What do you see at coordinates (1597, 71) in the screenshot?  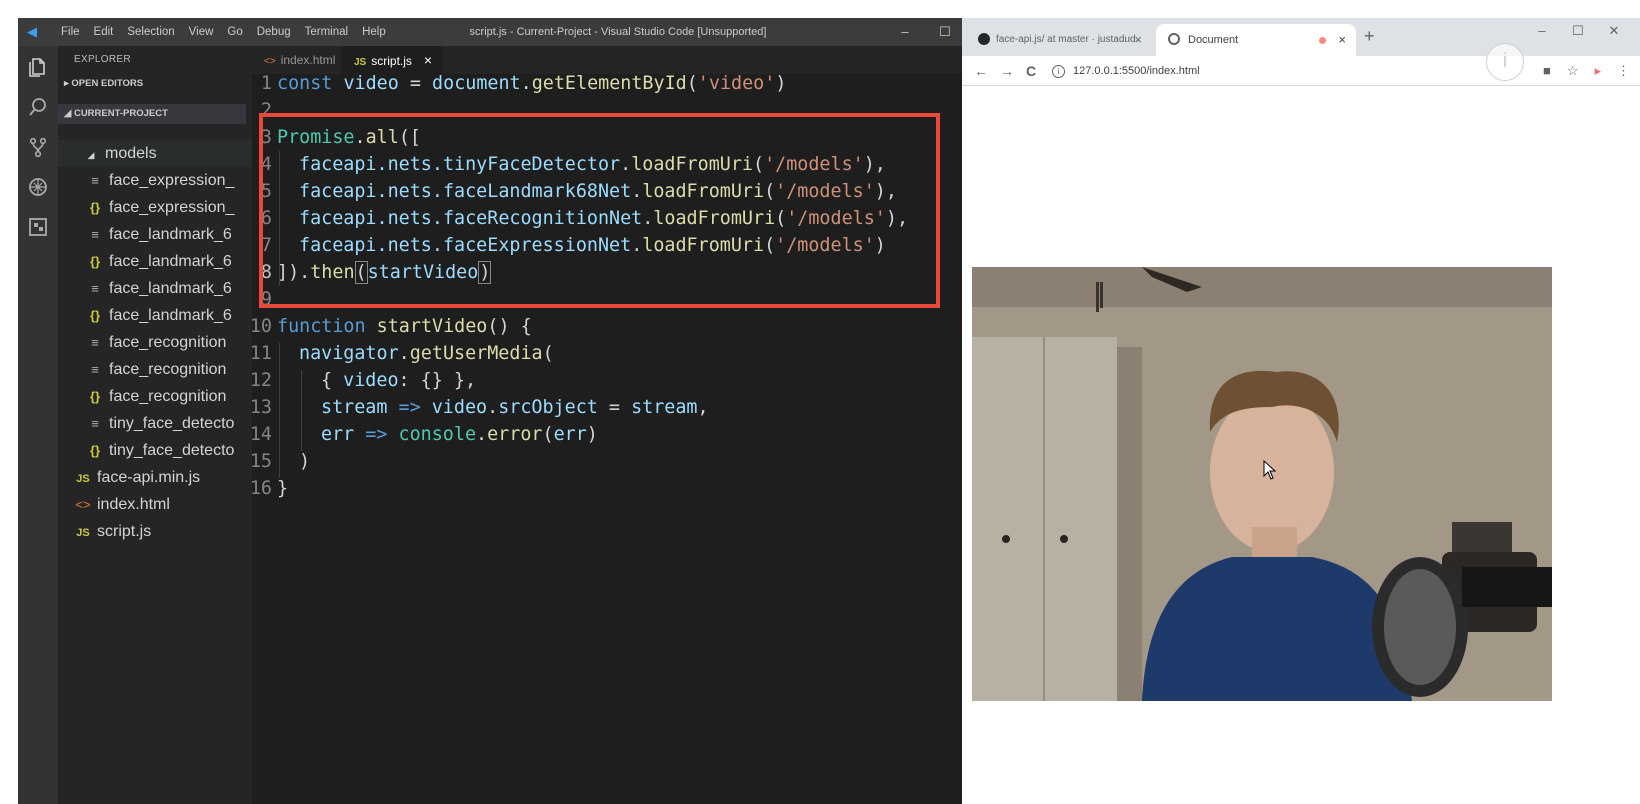 I see `extension-icon: ▸` at bounding box center [1597, 71].